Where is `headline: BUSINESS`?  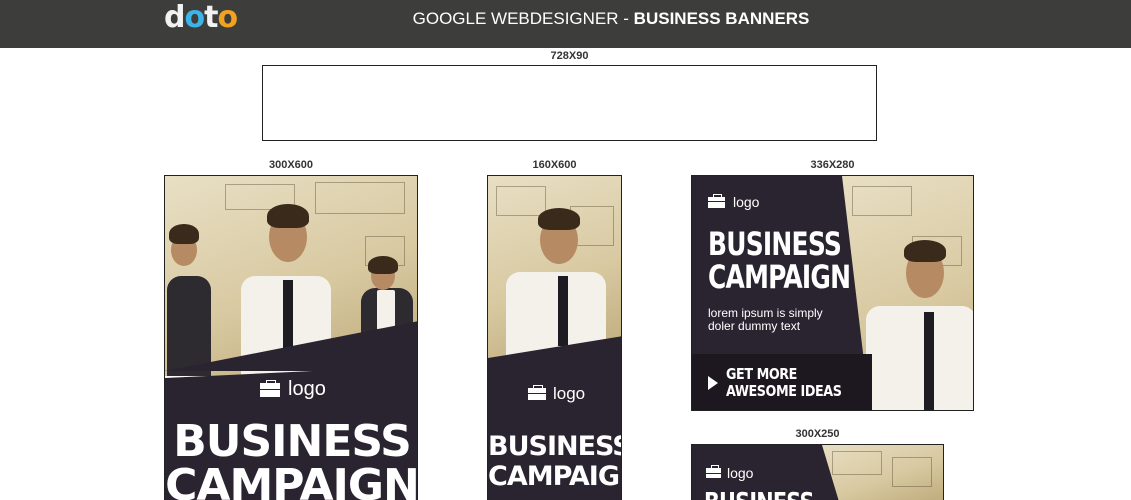 headline: BUSINESS is located at coordinates (759, 494).